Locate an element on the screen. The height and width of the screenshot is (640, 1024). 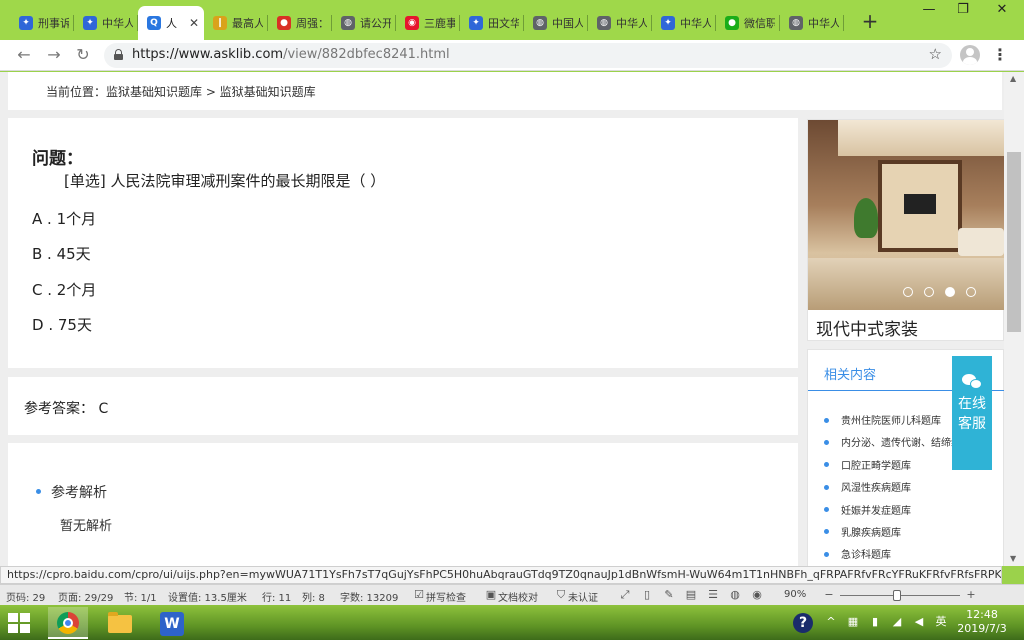
tab-label: 最高人 is located at coordinates (247, 23).